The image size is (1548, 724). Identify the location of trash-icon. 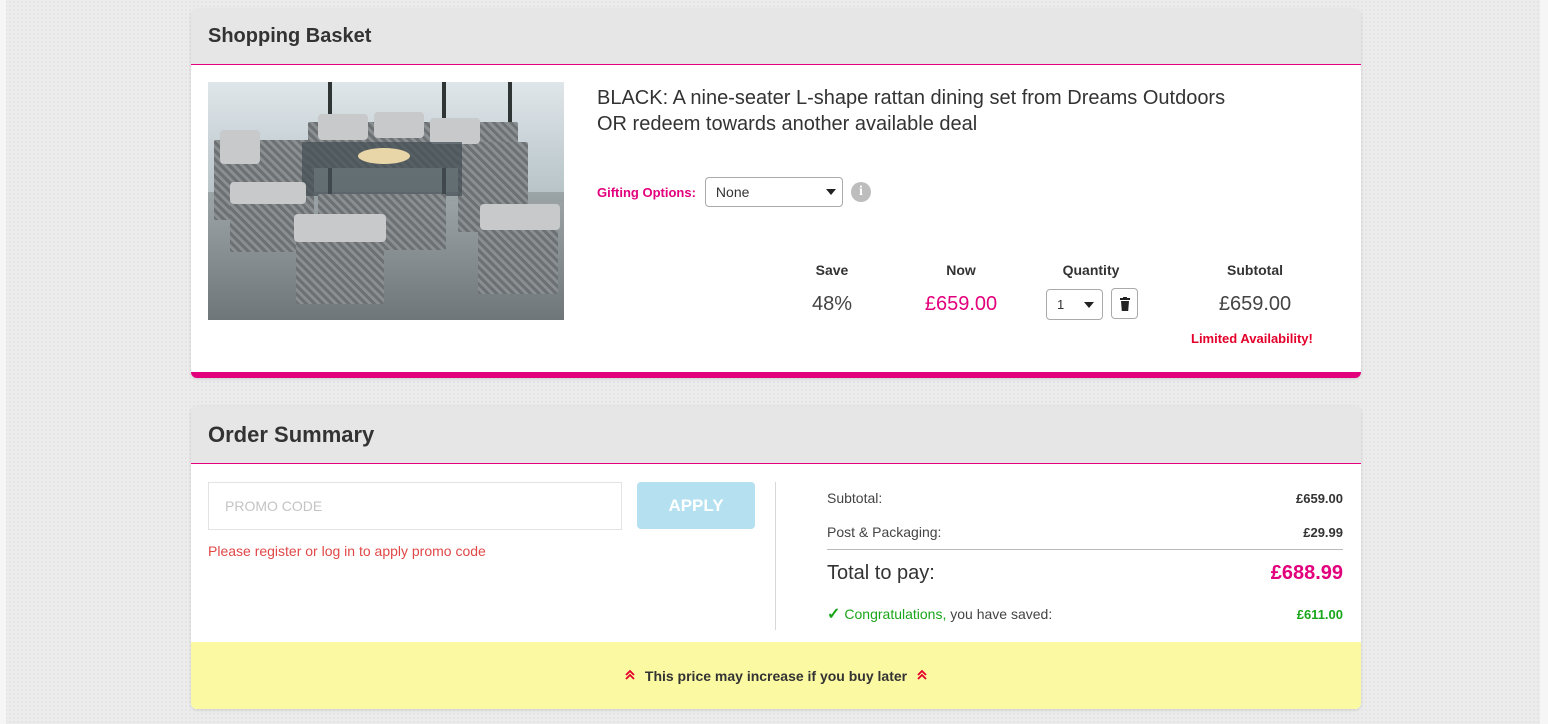
(1124, 303).